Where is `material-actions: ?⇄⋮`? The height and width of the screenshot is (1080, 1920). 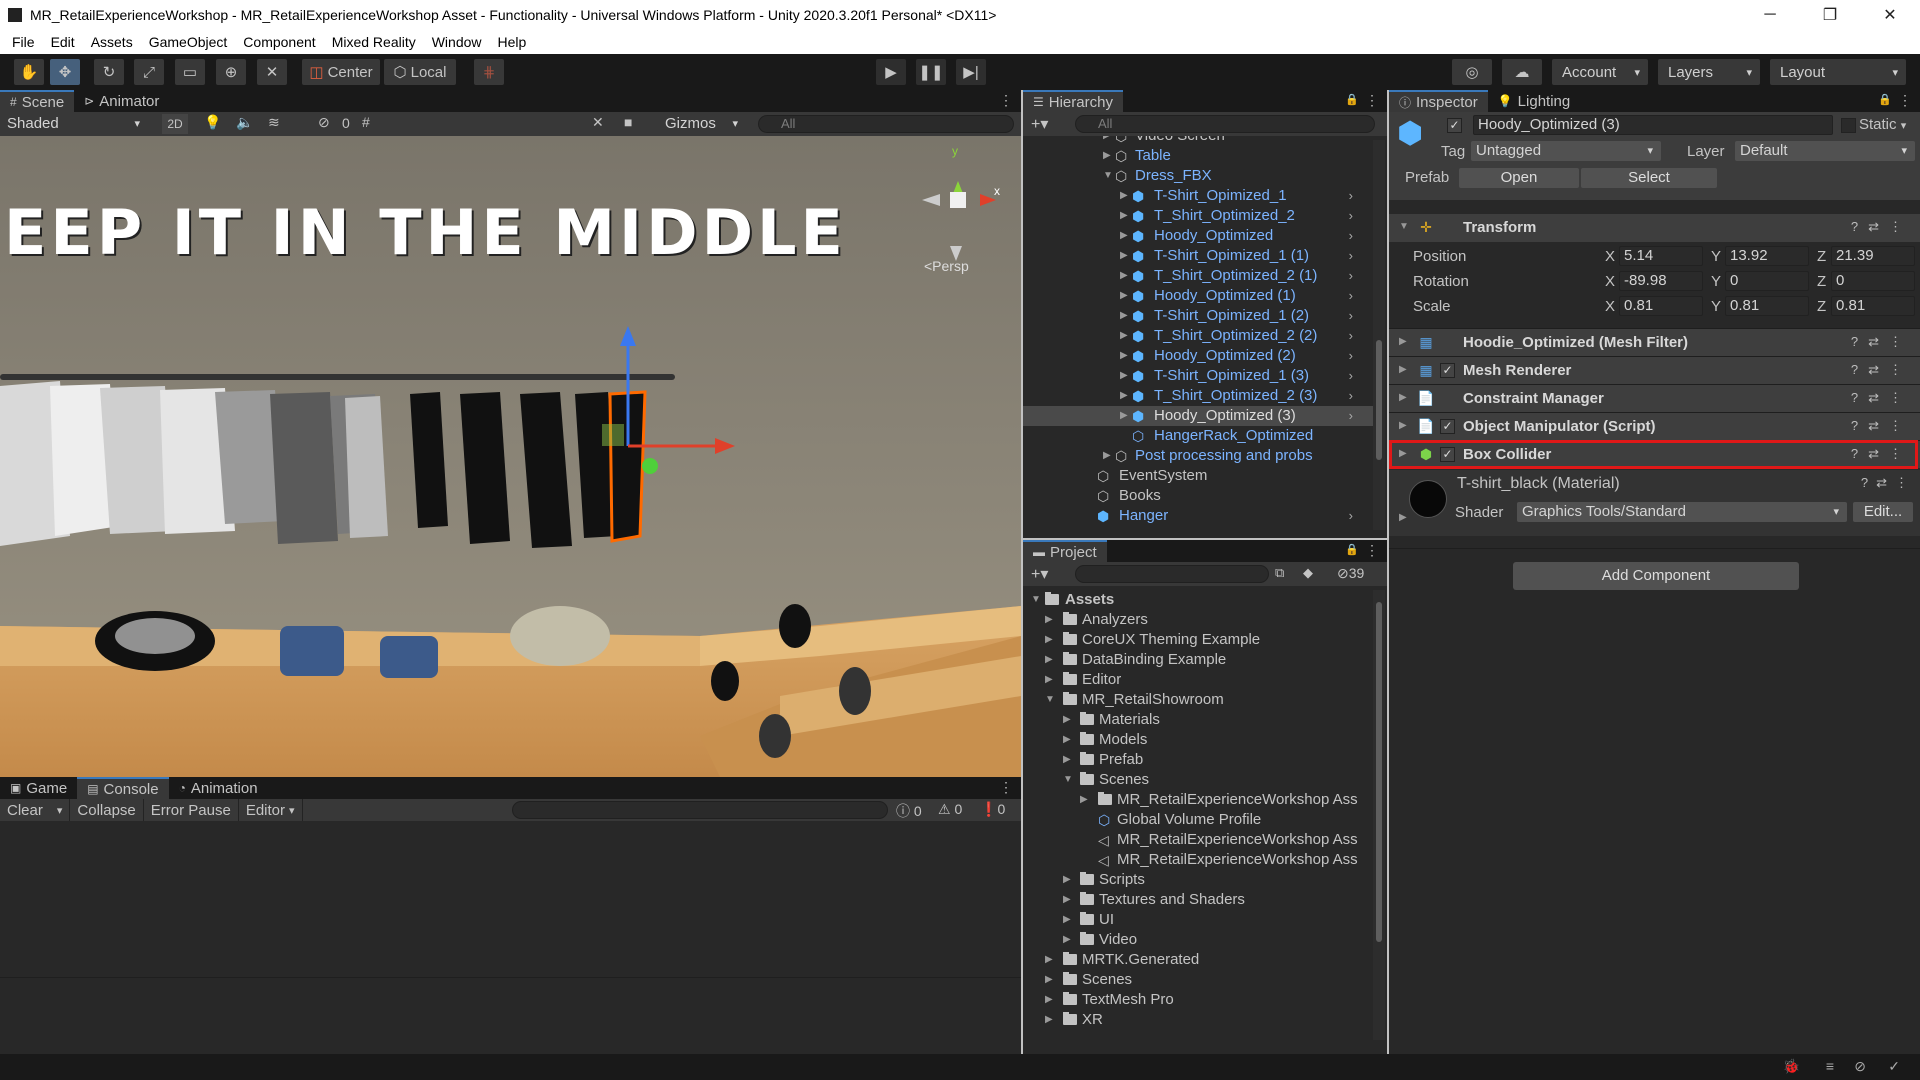 material-actions: ?⇄⋮ is located at coordinates (1888, 483).